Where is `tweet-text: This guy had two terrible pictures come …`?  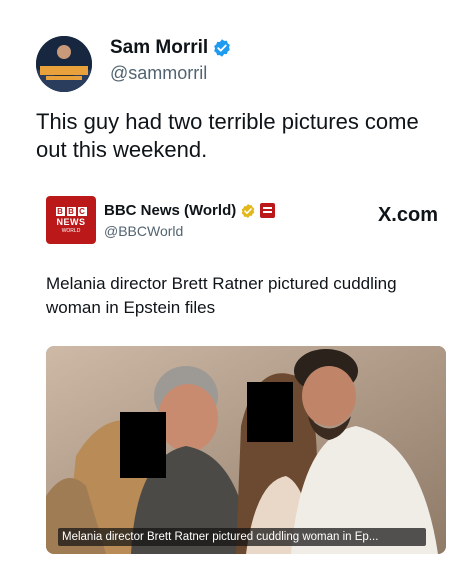
tweet-text: This guy had two terrible pictures come … is located at coordinates (227, 135).